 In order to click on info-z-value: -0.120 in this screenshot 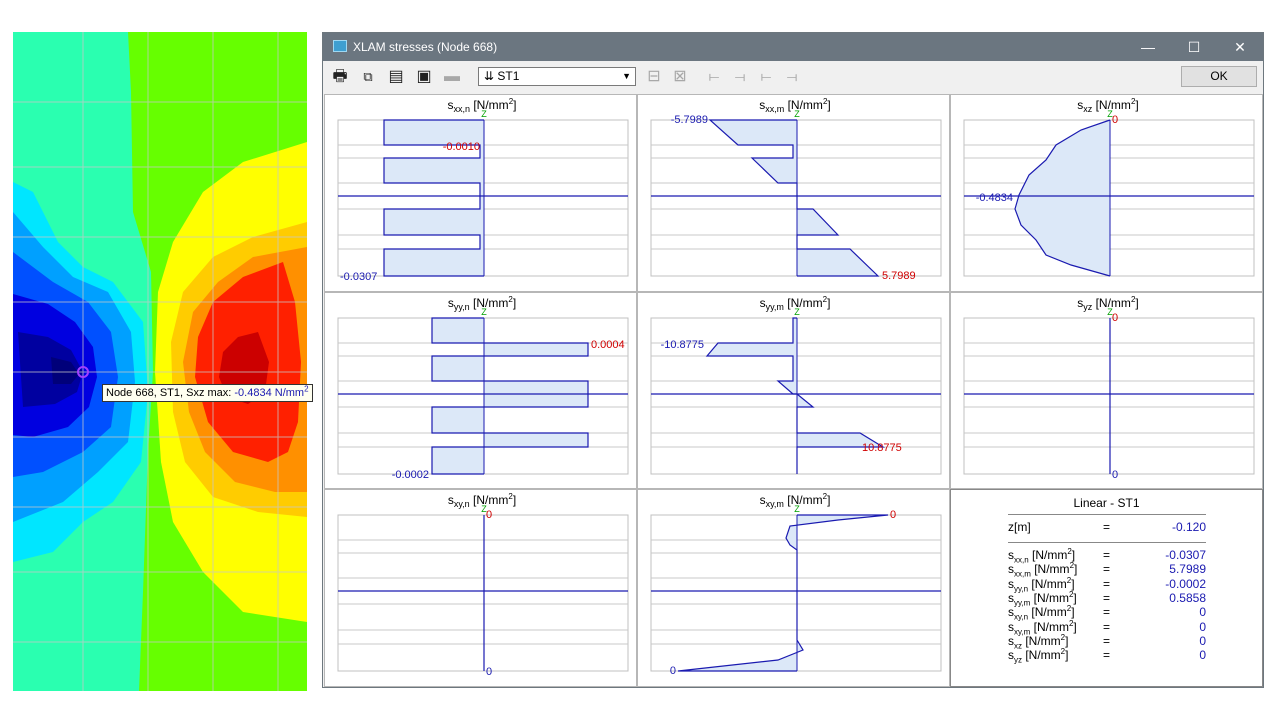, I will do `click(1188, 527)`.